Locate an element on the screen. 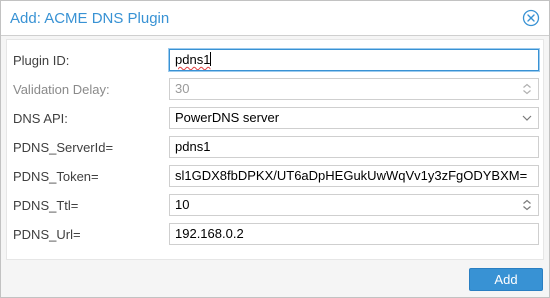 This screenshot has width=550, height=298. pdns-ttl-row: PDNS_Ttl= 10 is located at coordinates (276, 206).